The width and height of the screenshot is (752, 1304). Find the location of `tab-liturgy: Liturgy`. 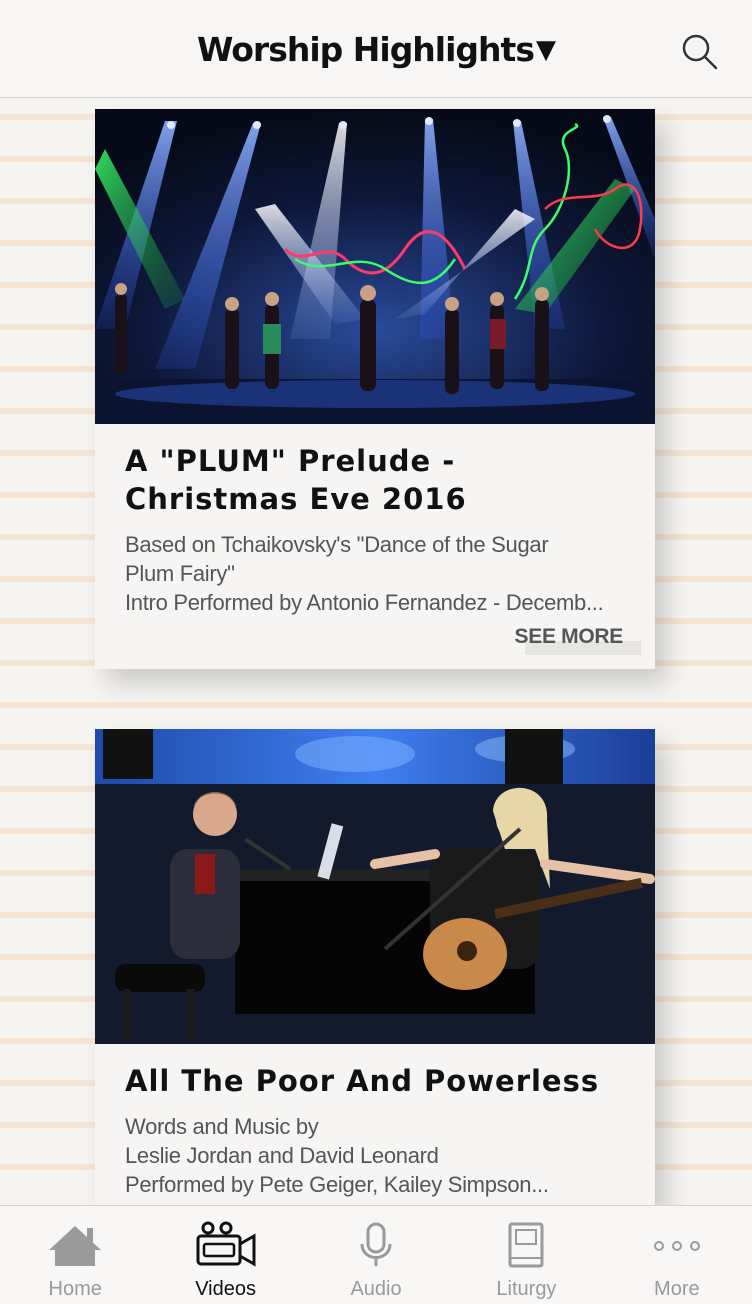

tab-liturgy: Liturgy is located at coordinates (526, 1255).